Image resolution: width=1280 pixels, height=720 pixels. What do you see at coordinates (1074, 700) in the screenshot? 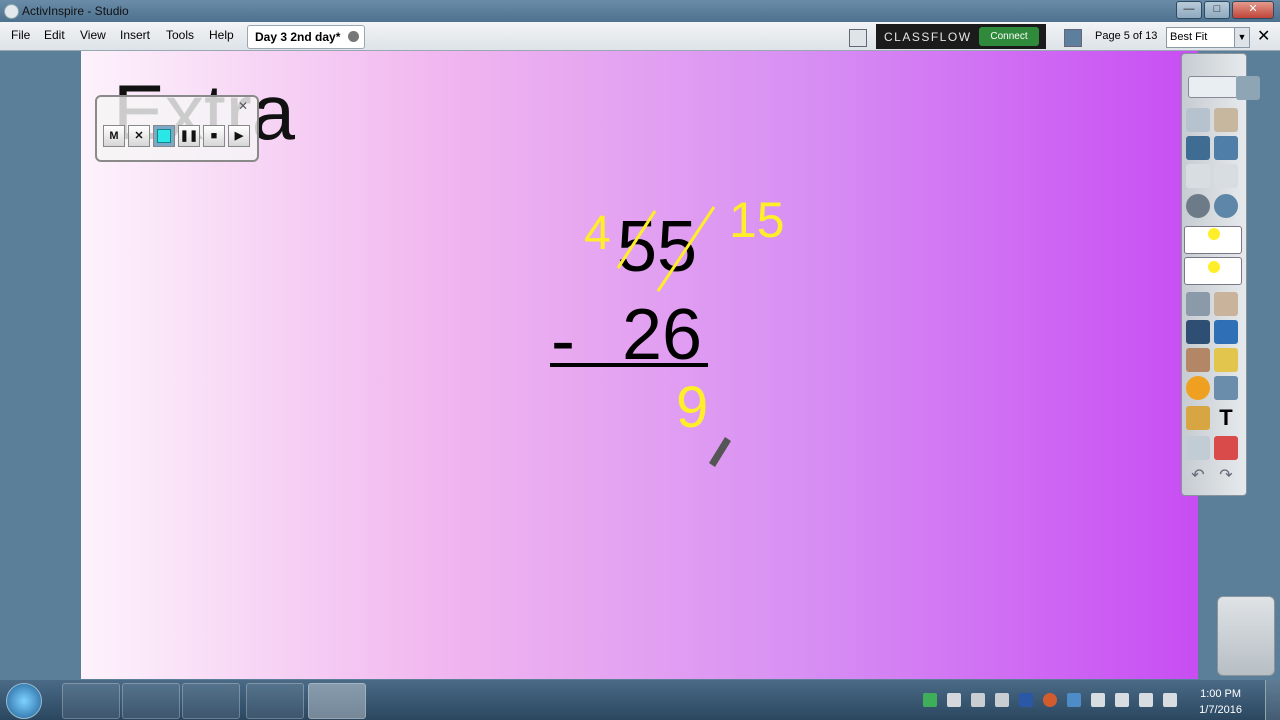
I see `bluetooth-icon` at bounding box center [1074, 700].